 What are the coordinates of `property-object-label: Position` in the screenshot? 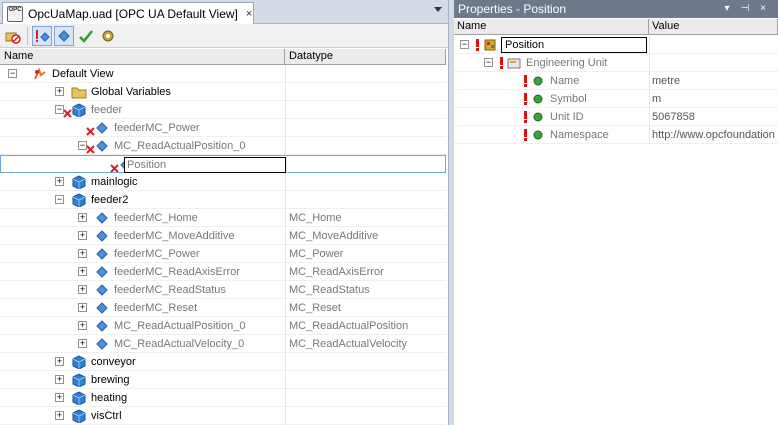 It's located at (574, 45).